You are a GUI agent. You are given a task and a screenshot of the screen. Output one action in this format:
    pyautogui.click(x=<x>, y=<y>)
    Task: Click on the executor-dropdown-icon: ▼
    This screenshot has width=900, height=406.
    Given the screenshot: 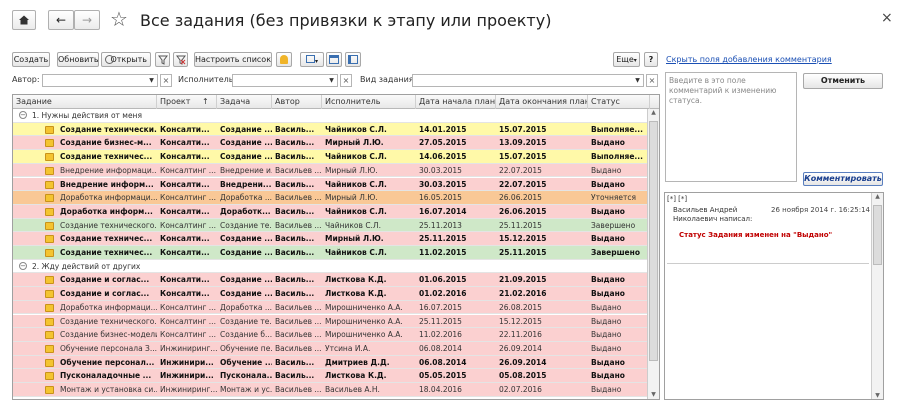 What is the action you would take?
    pyautogui.click(x=331, y=80)
    